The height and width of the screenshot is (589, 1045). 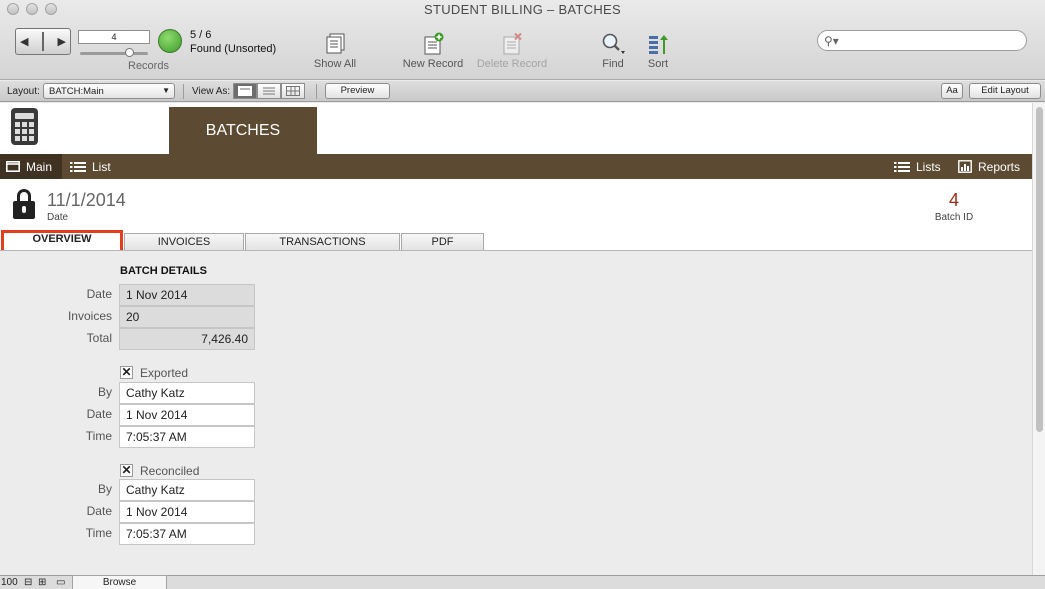 What do you see at coordinates (512, 42) in the screenshot?
I see `delete-record-icon` at bounding box center [512, 42].